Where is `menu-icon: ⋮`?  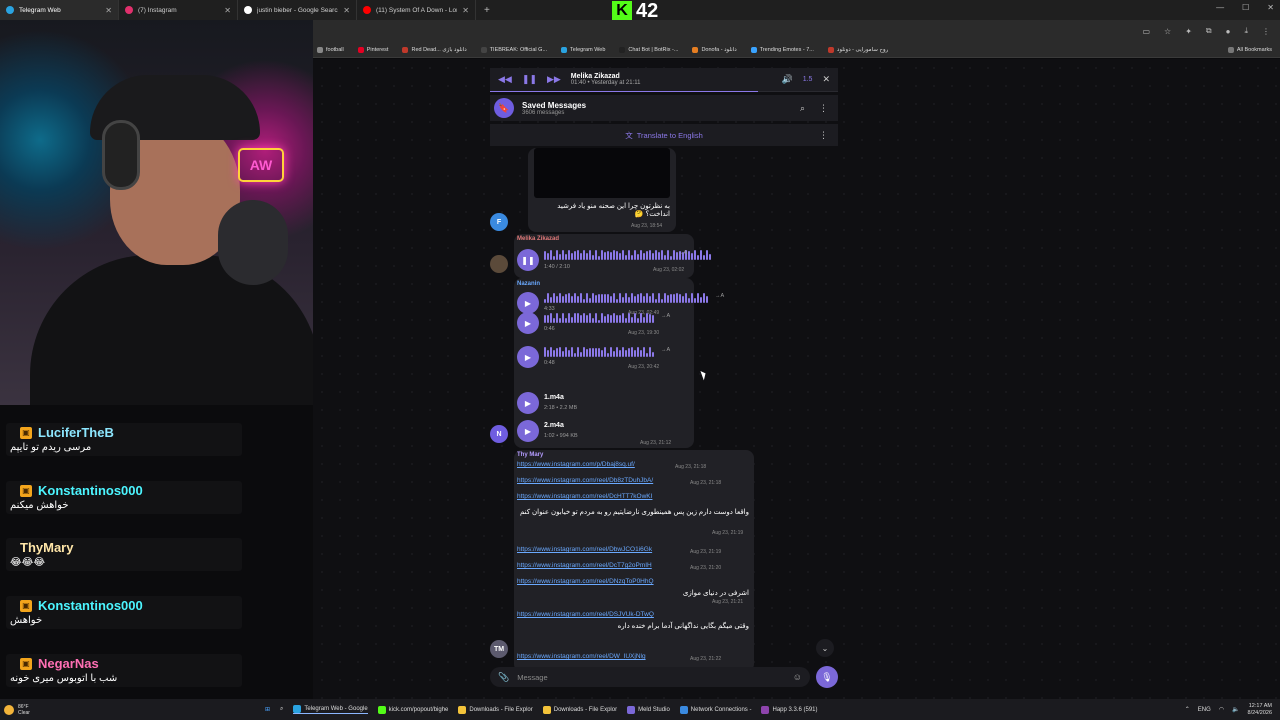 menu-icon: ⋮ is located at coordinates (1266, 31).